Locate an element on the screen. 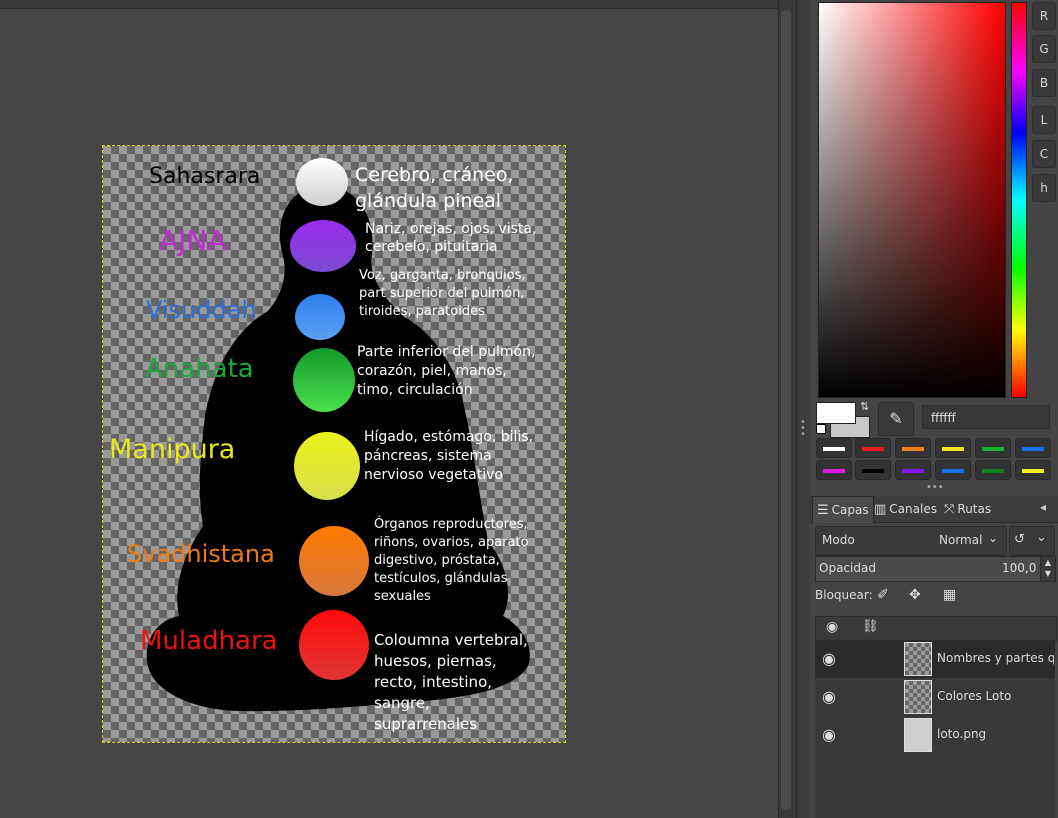 This screenshot has width=1058, height=818. channels-icon: ▥ is located at coordinates (880, 509).